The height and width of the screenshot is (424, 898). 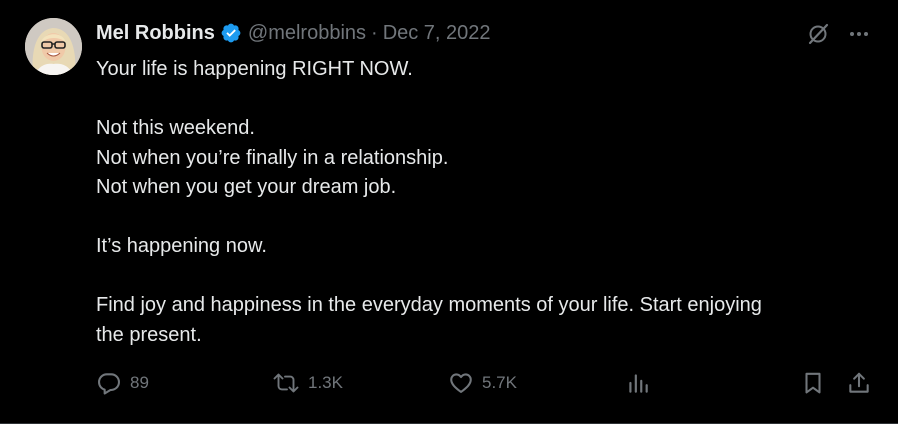 I want to click on tweet-line: It’s happening now., so click(x=181, y=246).